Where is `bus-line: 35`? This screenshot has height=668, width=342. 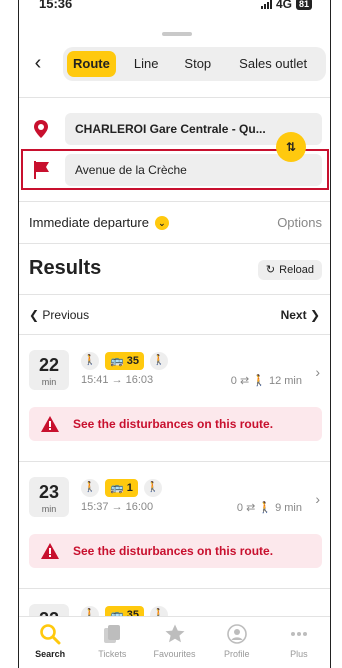
bus-line: 35 is located at coordinates (132, 361).